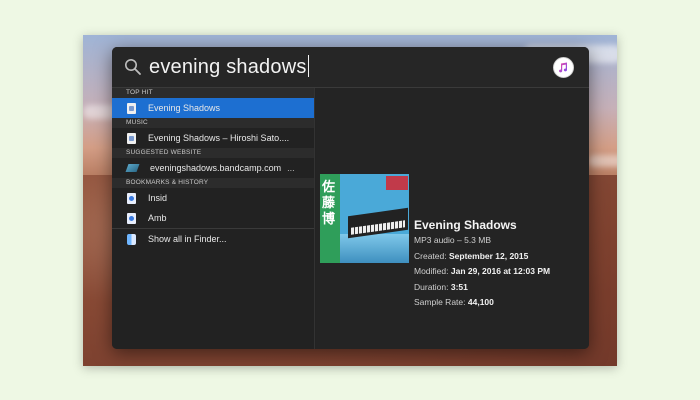 The image size is (700, 400). I want to click on search-icon, so click(133, 67).